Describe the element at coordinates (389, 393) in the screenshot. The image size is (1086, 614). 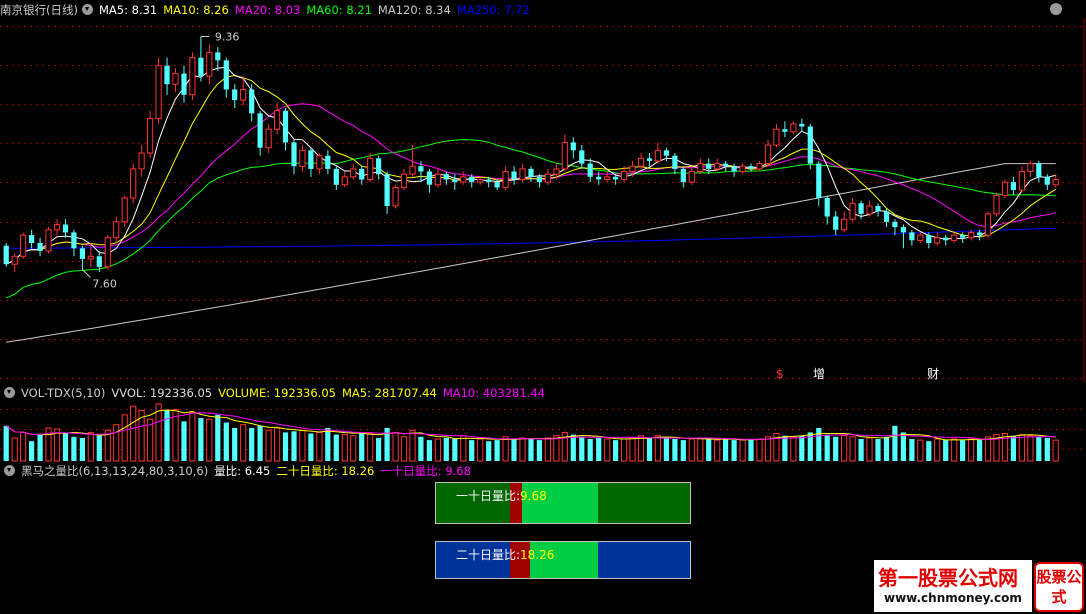
I see `legend-item: MA5: 281707.44` at that location.